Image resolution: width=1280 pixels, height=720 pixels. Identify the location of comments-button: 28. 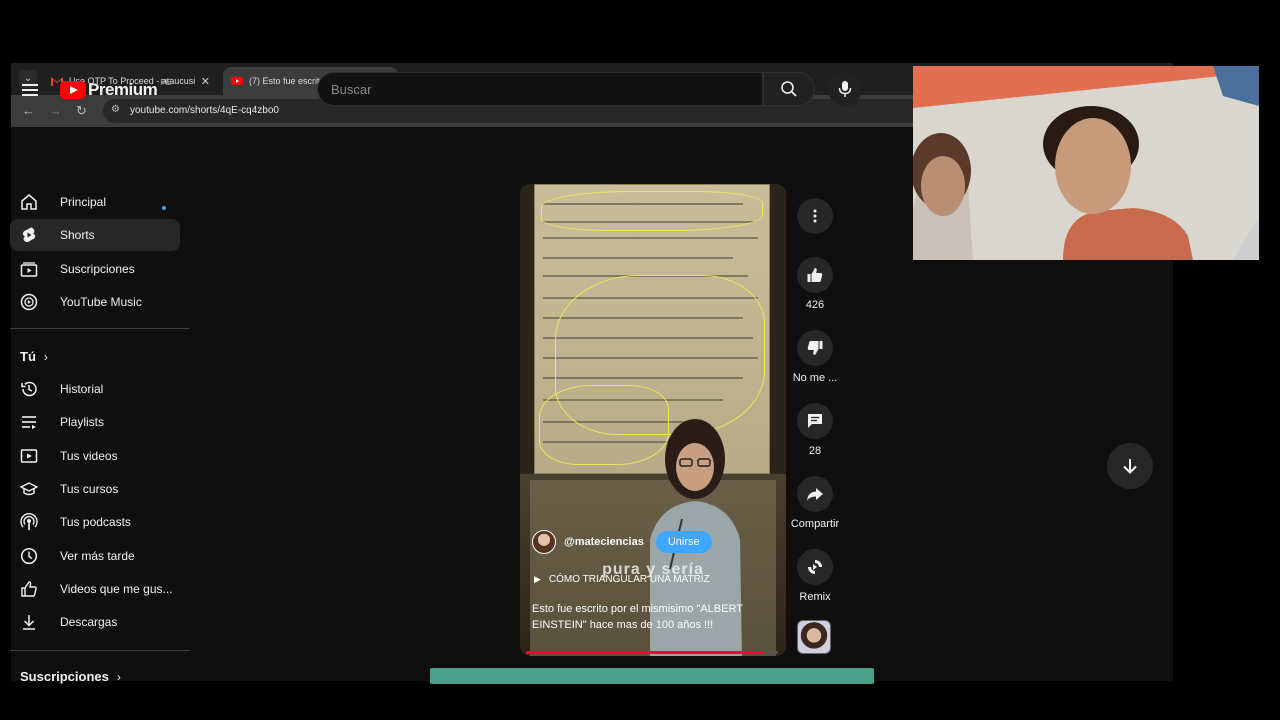
(815, 430).